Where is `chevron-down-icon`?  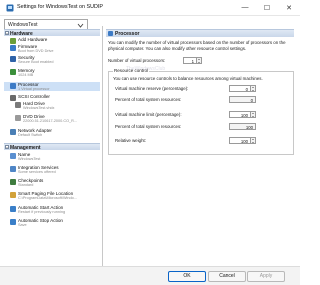 chevron-down-icon is located at coordinates (80, 25).